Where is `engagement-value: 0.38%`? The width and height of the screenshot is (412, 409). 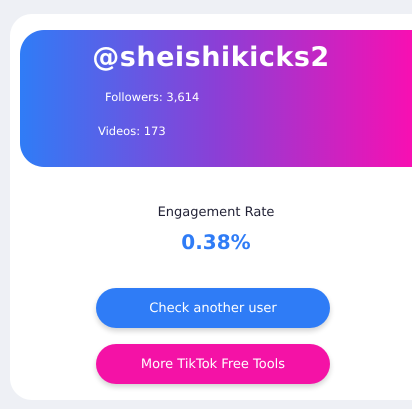 engagement-value: 0.38% is located at coordinates (216, 242).